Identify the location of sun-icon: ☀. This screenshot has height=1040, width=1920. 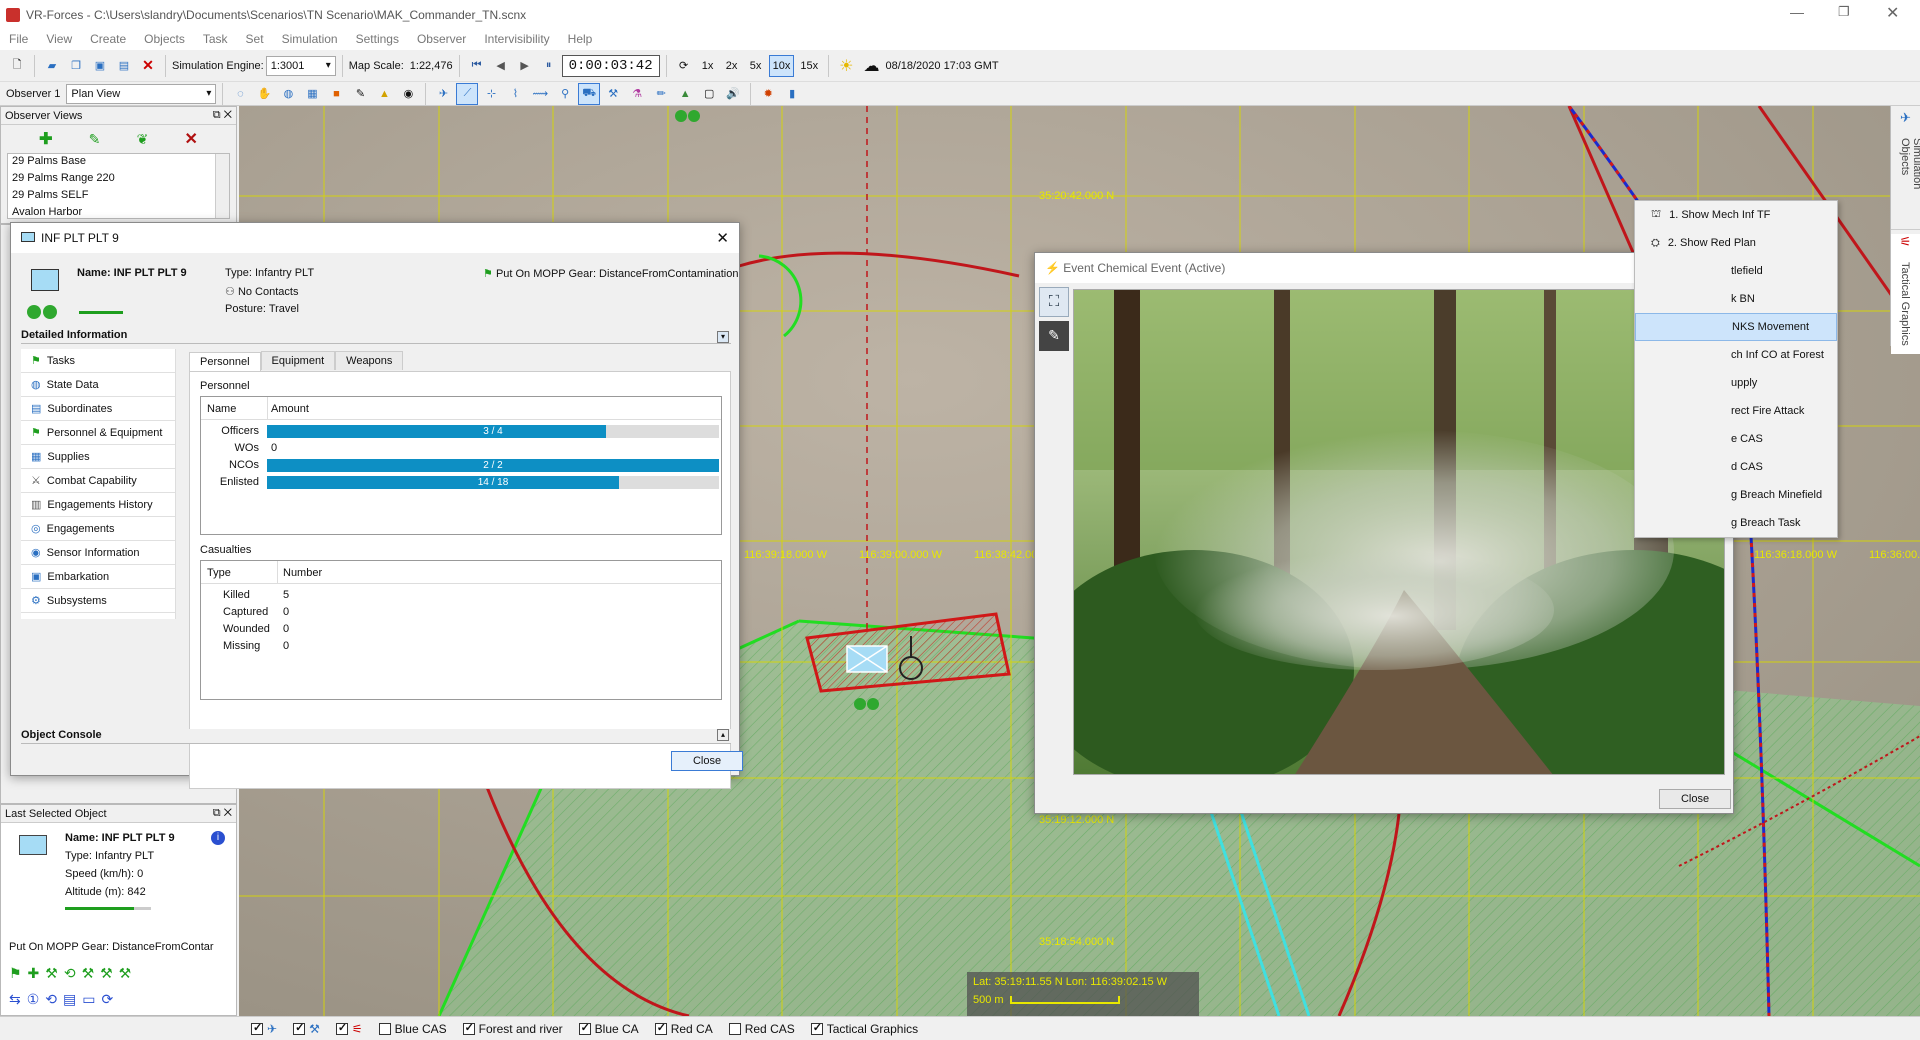
(846, 66).